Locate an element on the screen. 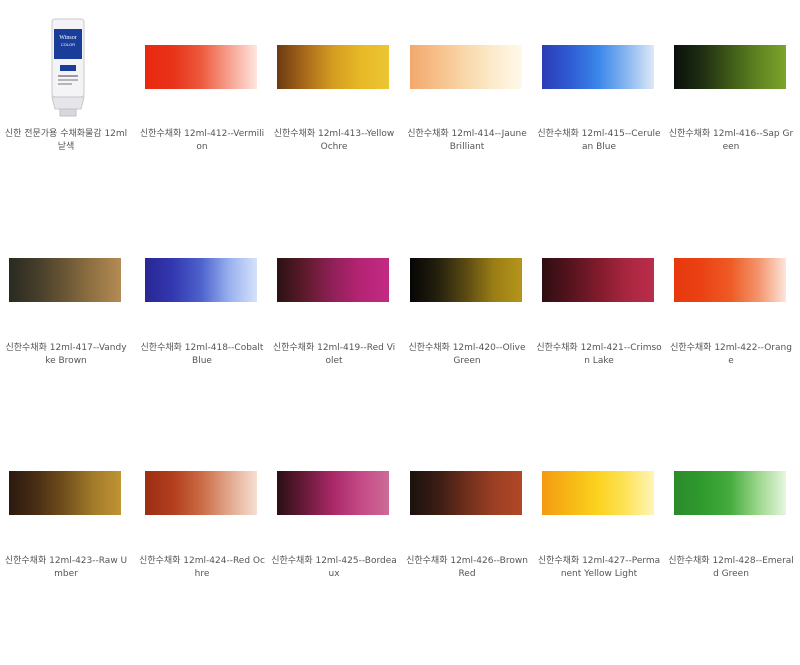  paint-tube-icon: WinsorCOLOR is located at coordinates (68, 67).